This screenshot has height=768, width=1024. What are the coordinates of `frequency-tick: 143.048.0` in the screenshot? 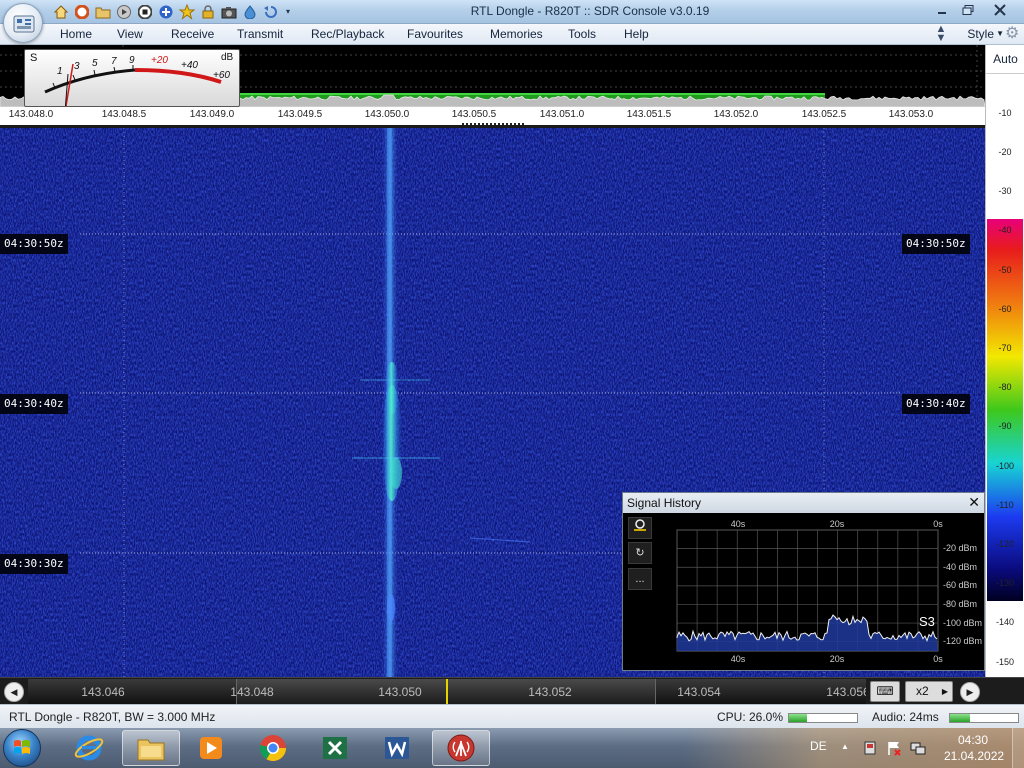 It's located at (31, 114).